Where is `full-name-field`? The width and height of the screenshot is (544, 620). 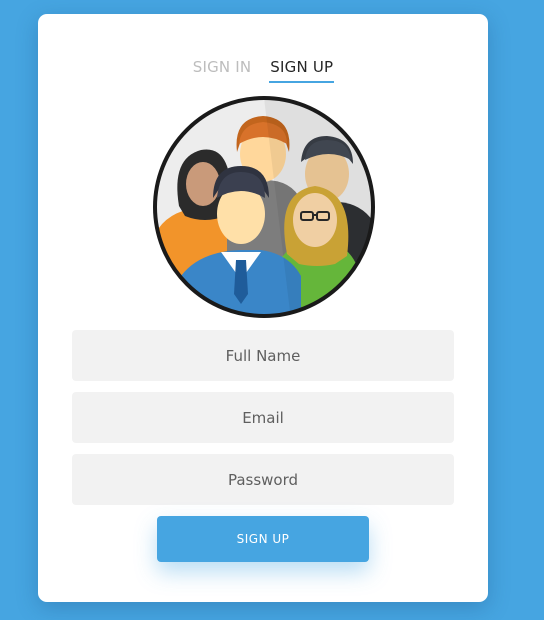
full-name-field is located at coordinates (263, 355).